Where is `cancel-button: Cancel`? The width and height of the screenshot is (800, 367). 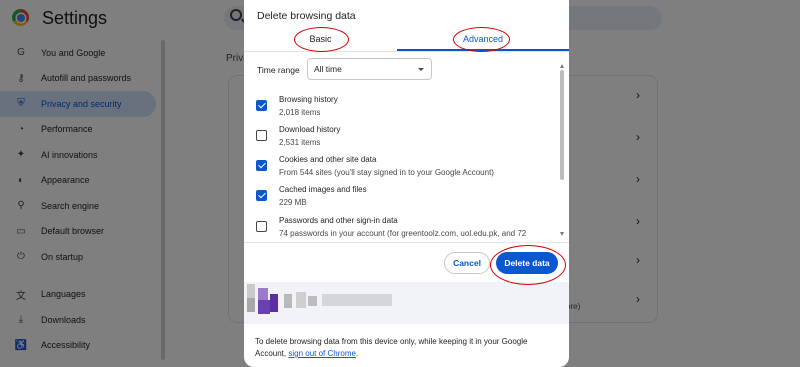 cancel-button: Cancel is located at coordinates (467, 263).